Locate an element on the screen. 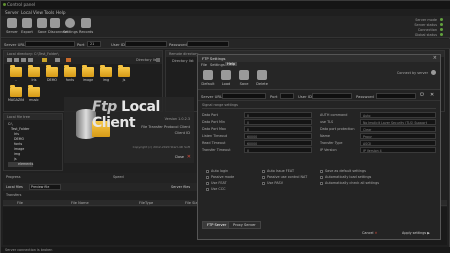 The image size is (450, 253). section-title: Signal range settings is located at coordinates (319, 106).